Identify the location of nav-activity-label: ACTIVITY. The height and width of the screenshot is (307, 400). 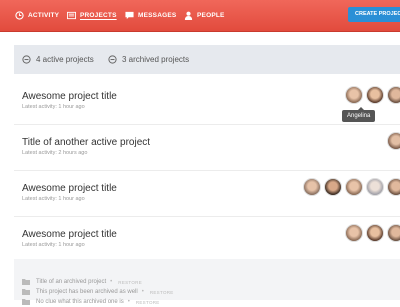
(44, 15).